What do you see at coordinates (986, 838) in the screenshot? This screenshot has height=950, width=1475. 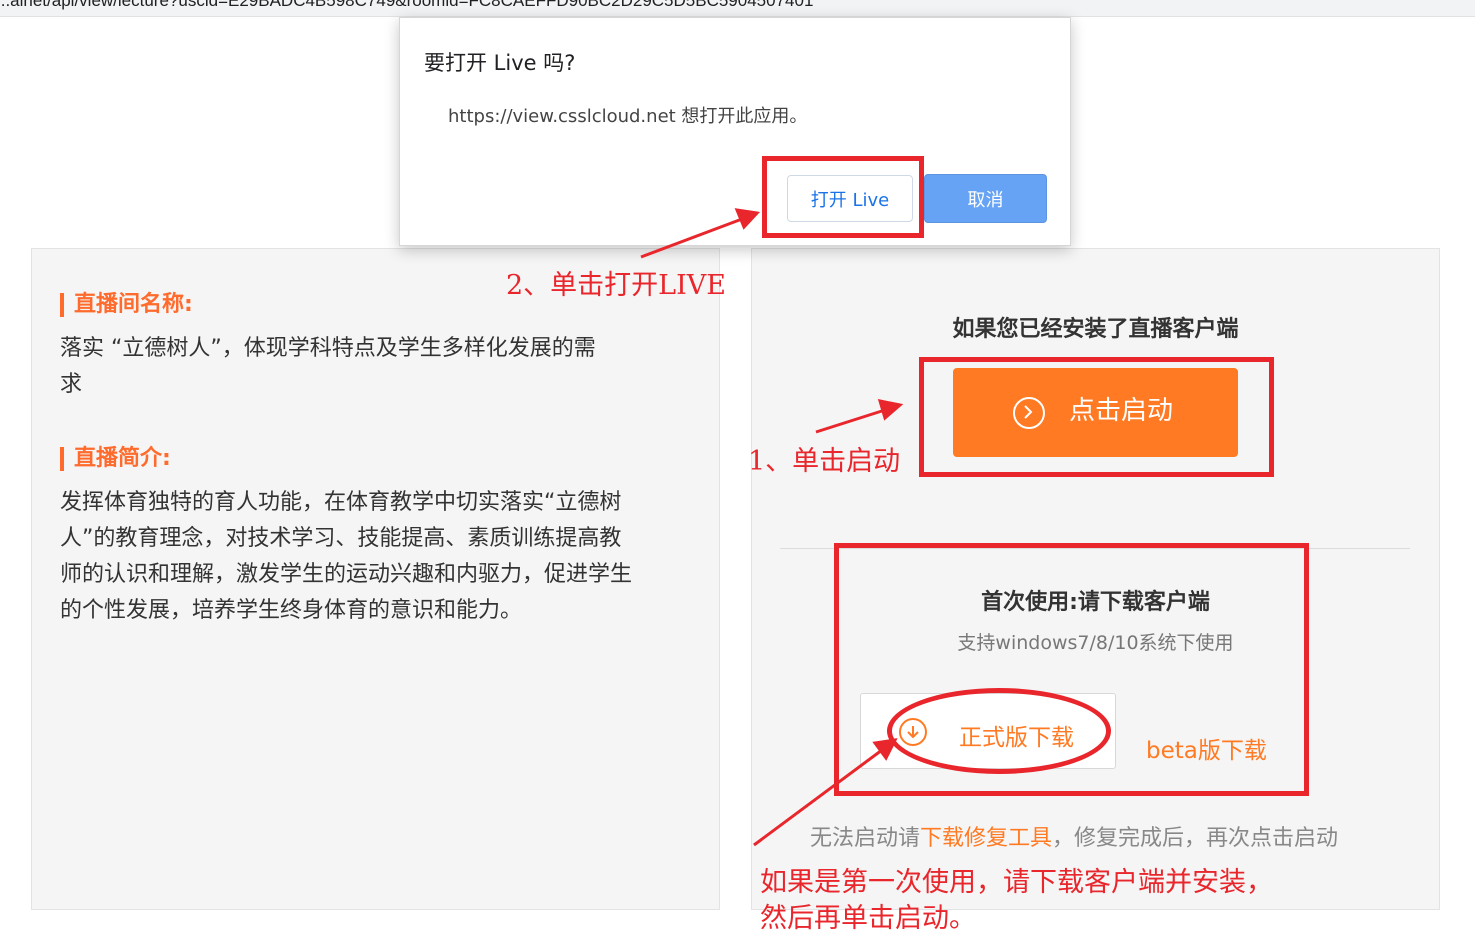 I see `repair-tool-link: 下载修复工具` at bounding box center [986, 838].